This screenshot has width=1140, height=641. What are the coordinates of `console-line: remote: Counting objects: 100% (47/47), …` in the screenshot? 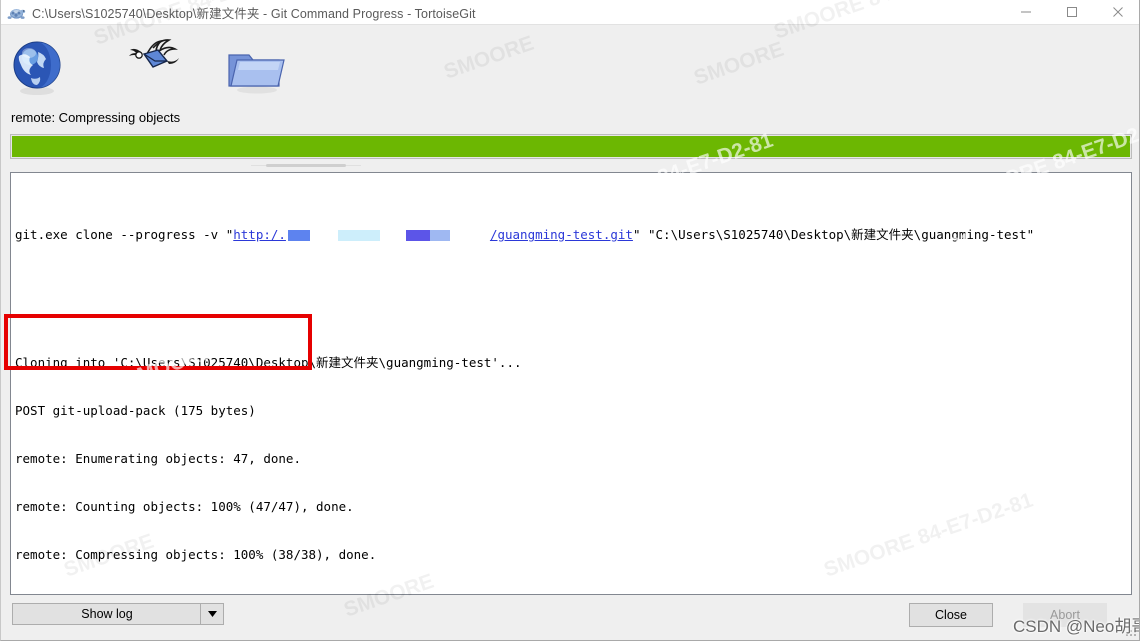 It's located at (184, 506).